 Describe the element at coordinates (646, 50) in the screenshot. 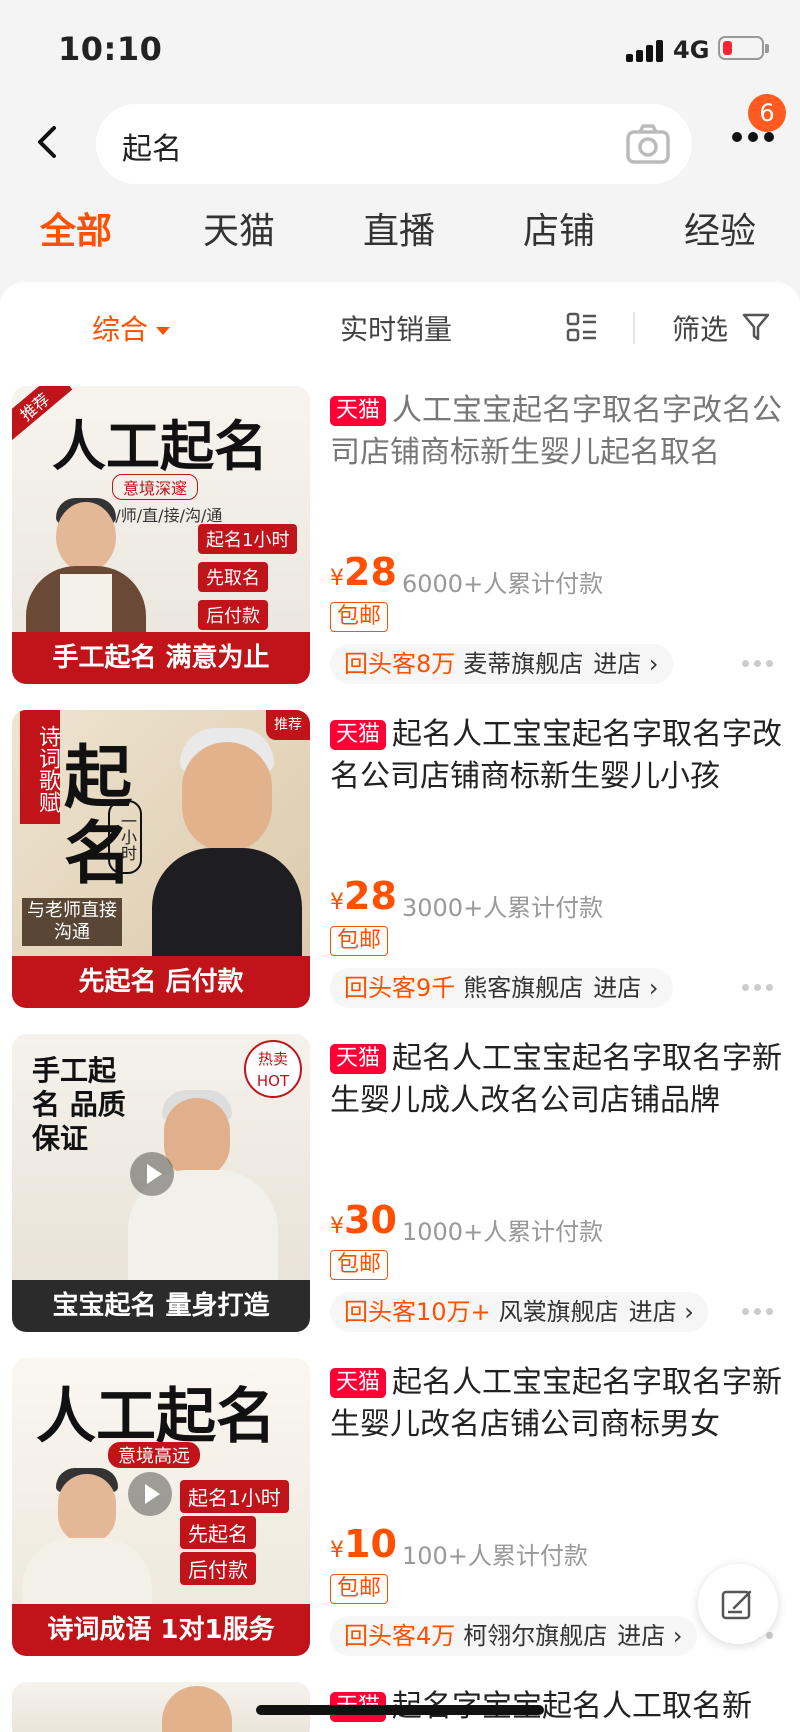

I see `signal-icon` at that location.